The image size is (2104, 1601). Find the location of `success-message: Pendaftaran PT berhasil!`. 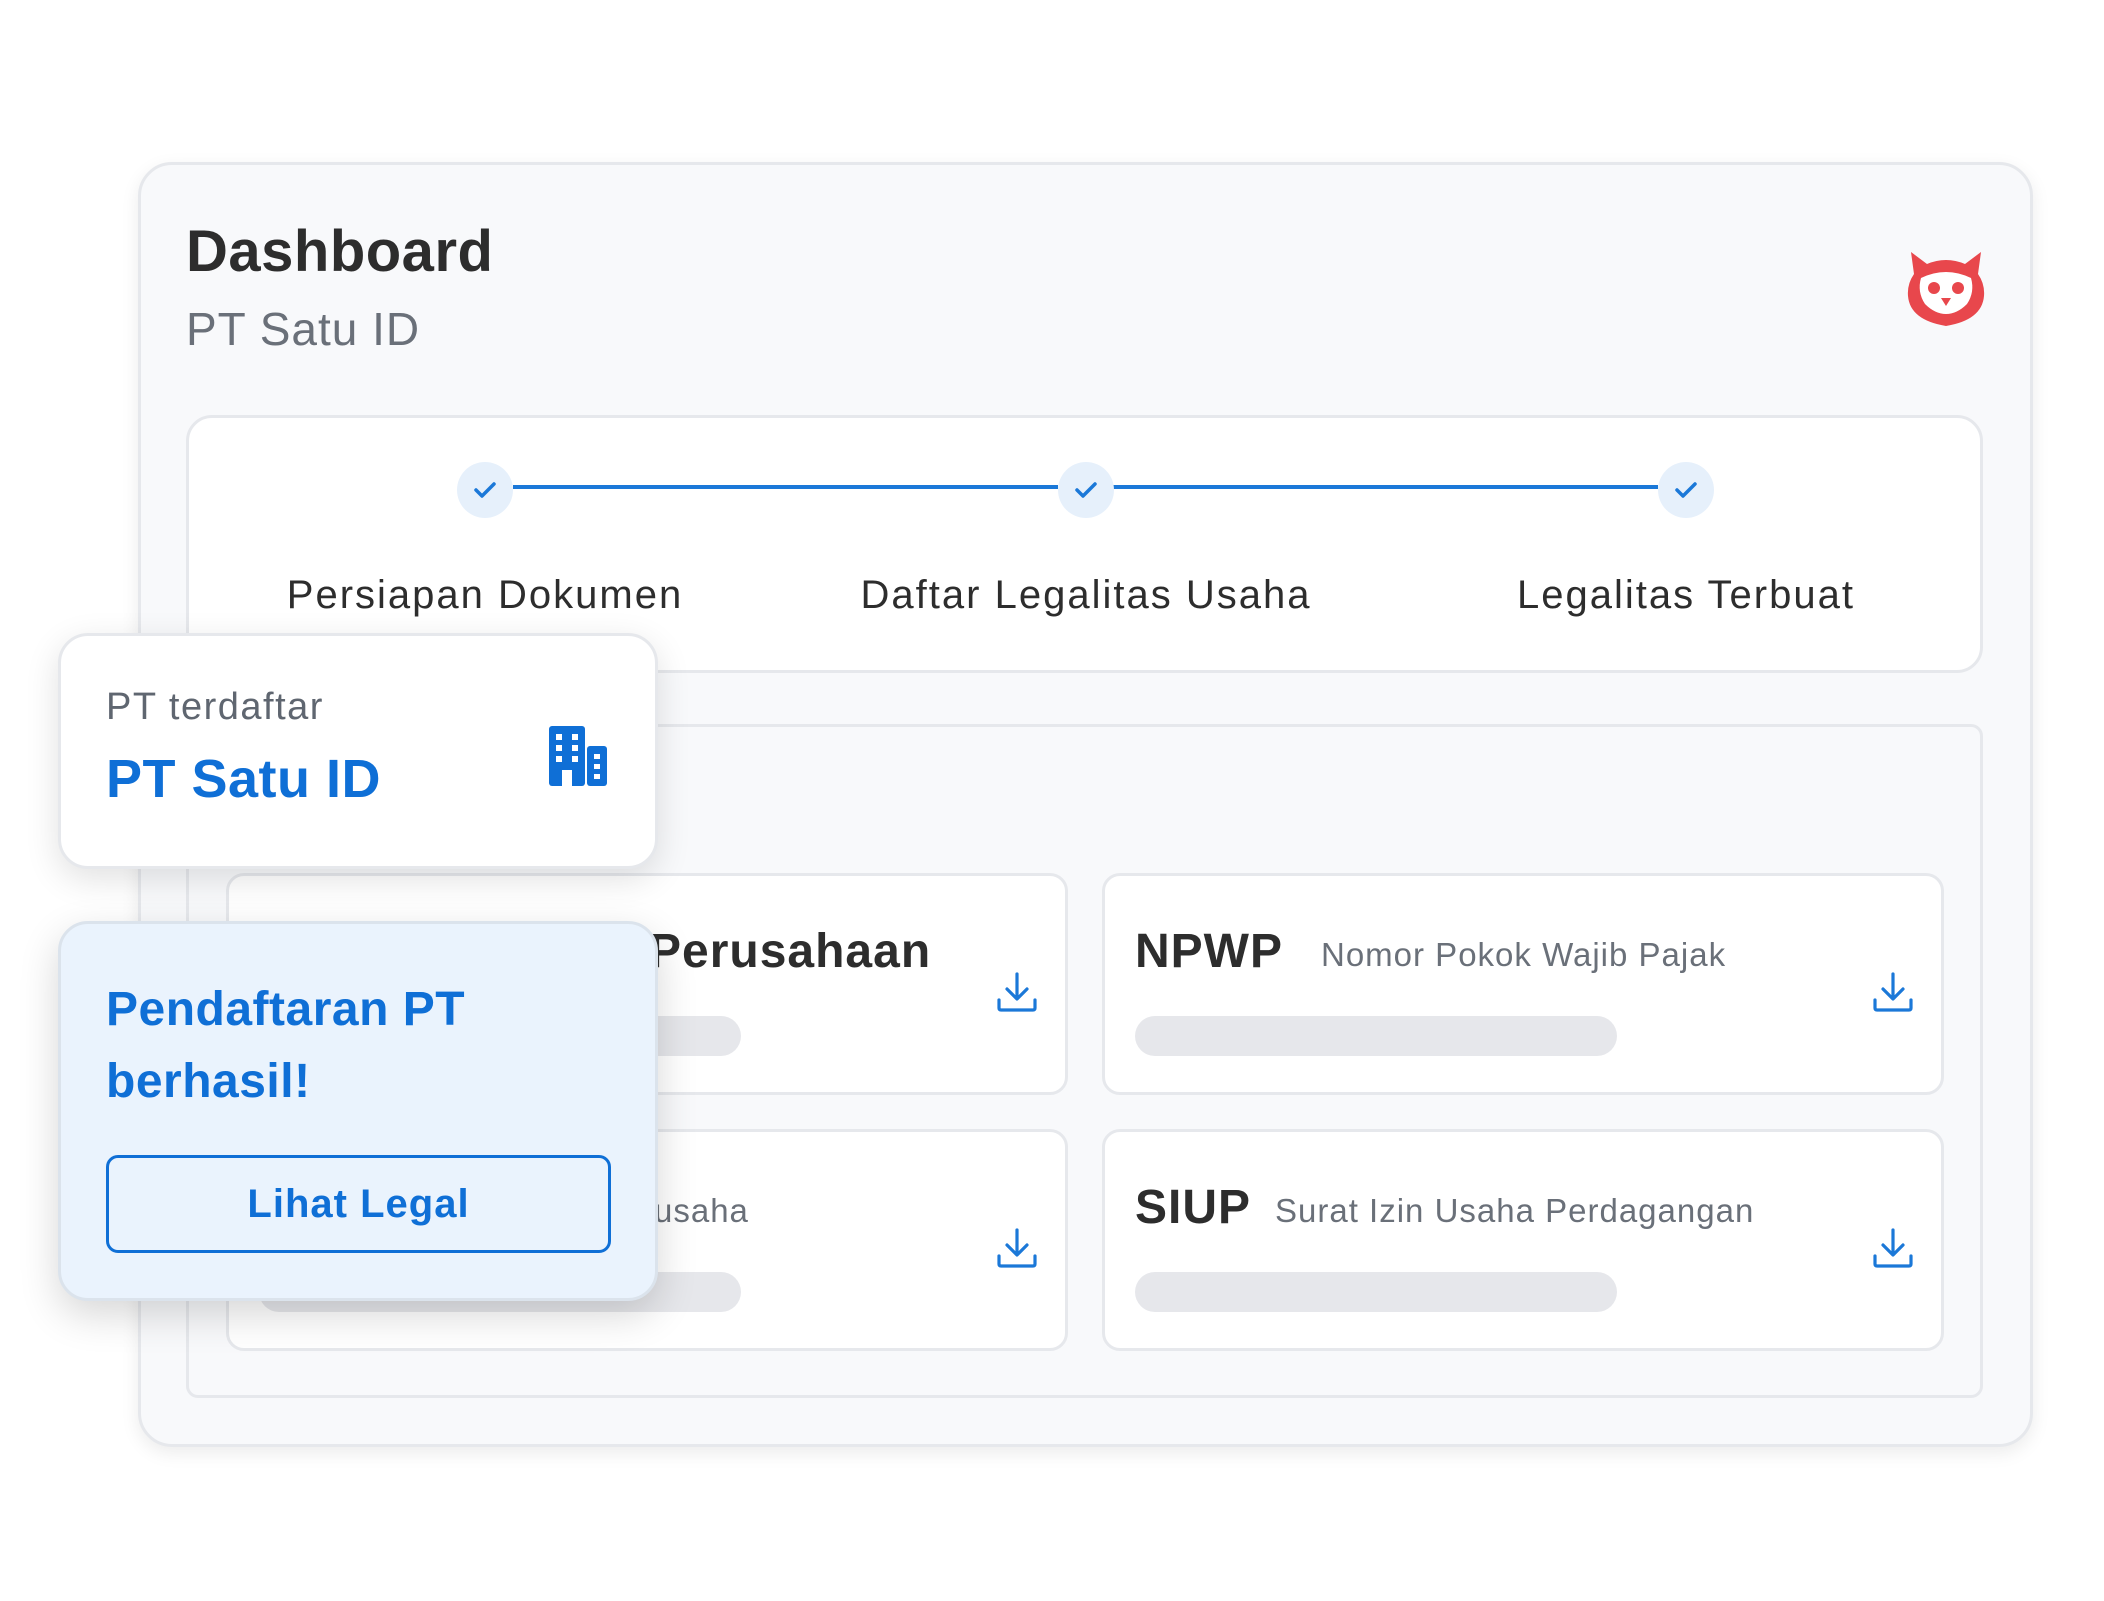

success-message: Pendaftaran PT berhasil! is located at coordinates (286, 1045).